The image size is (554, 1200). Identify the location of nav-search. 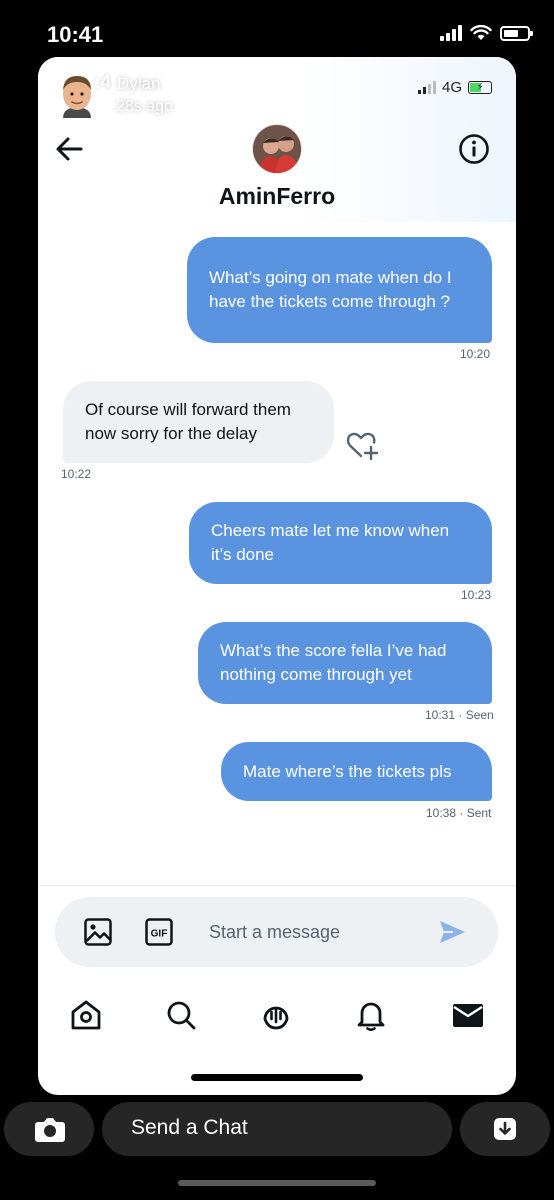
(181, 1015).